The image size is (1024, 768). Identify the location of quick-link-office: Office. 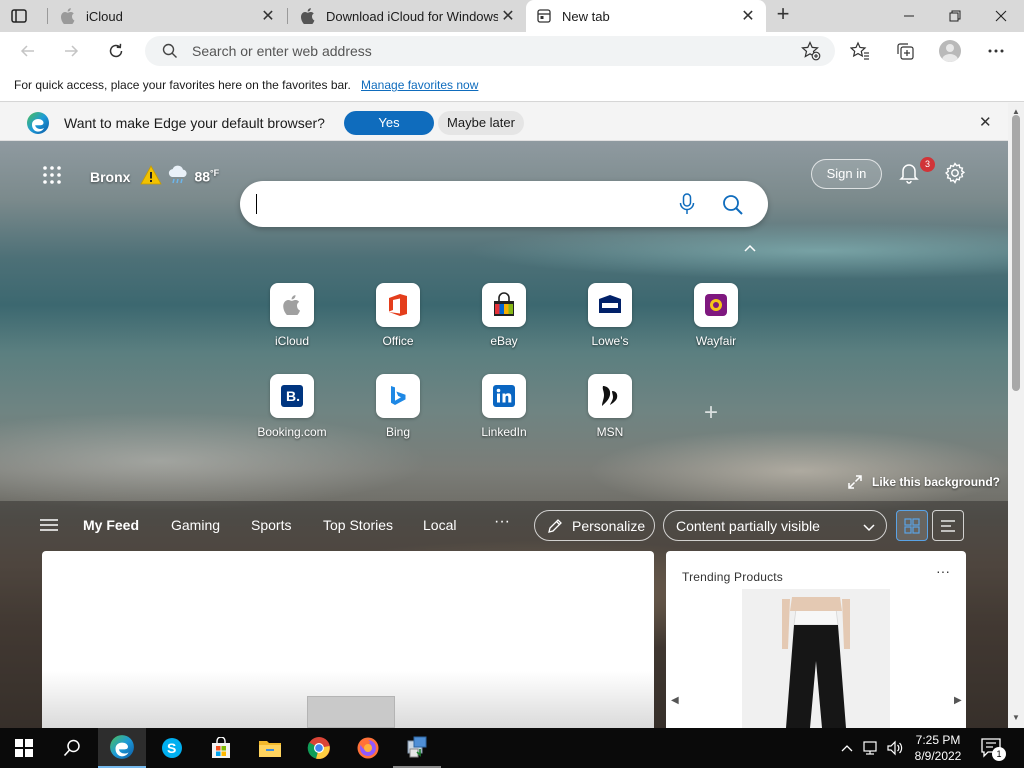
(398, 315).